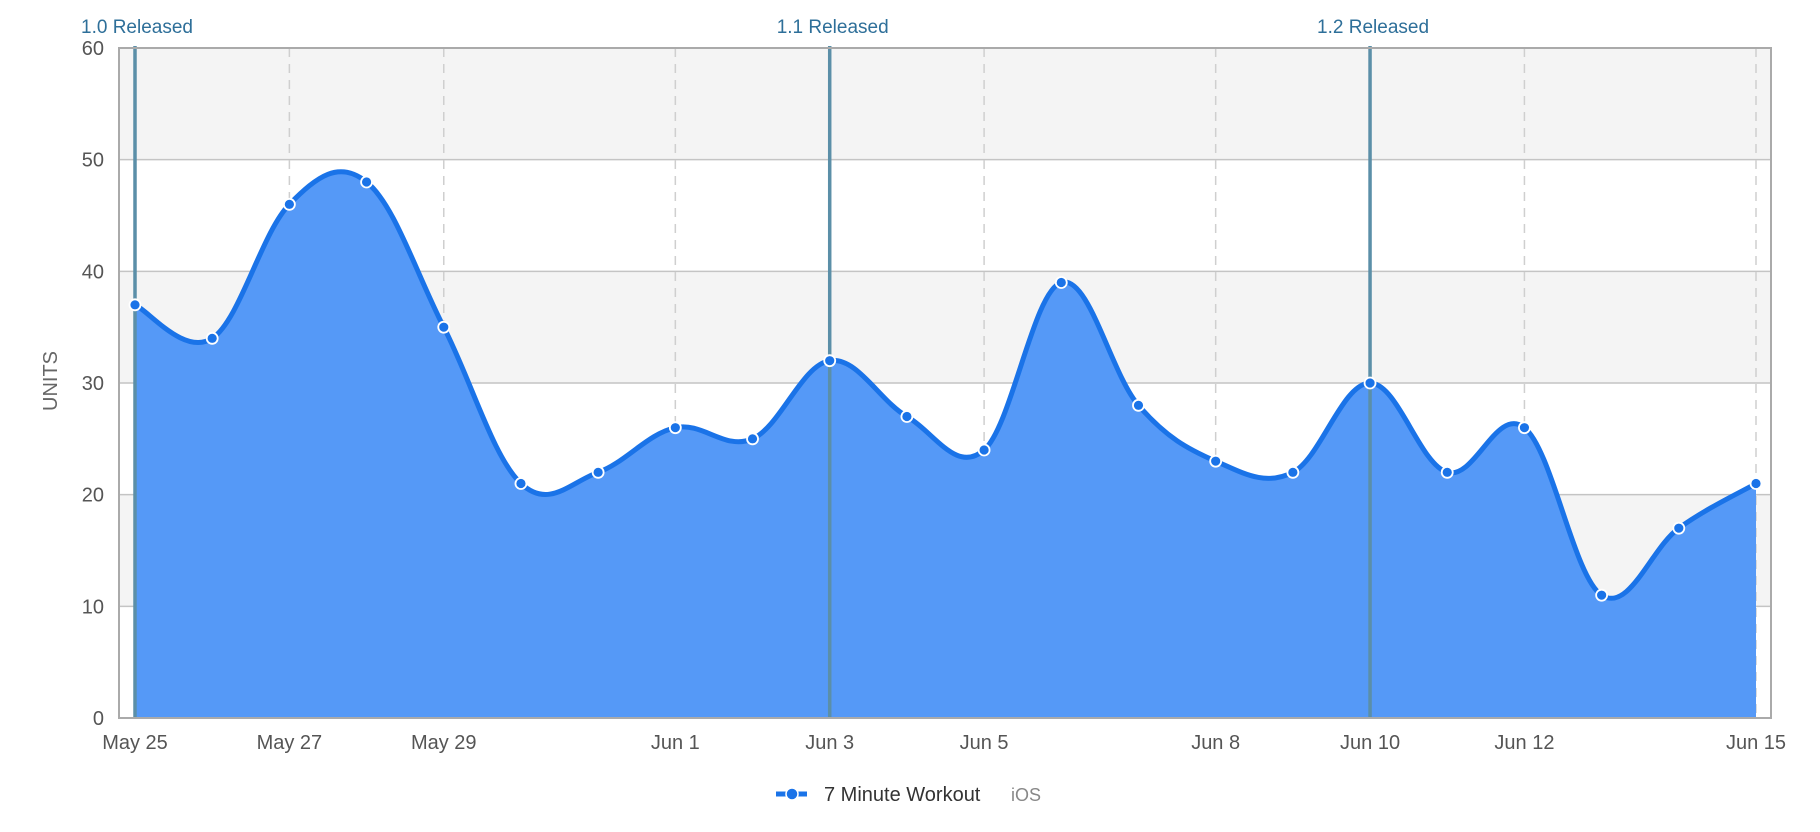 This screenshot has width=1820, height=832. Describe the element at coordinates (444, 743) in the screenshot. I see `x-tick-label: May 29` at that location.